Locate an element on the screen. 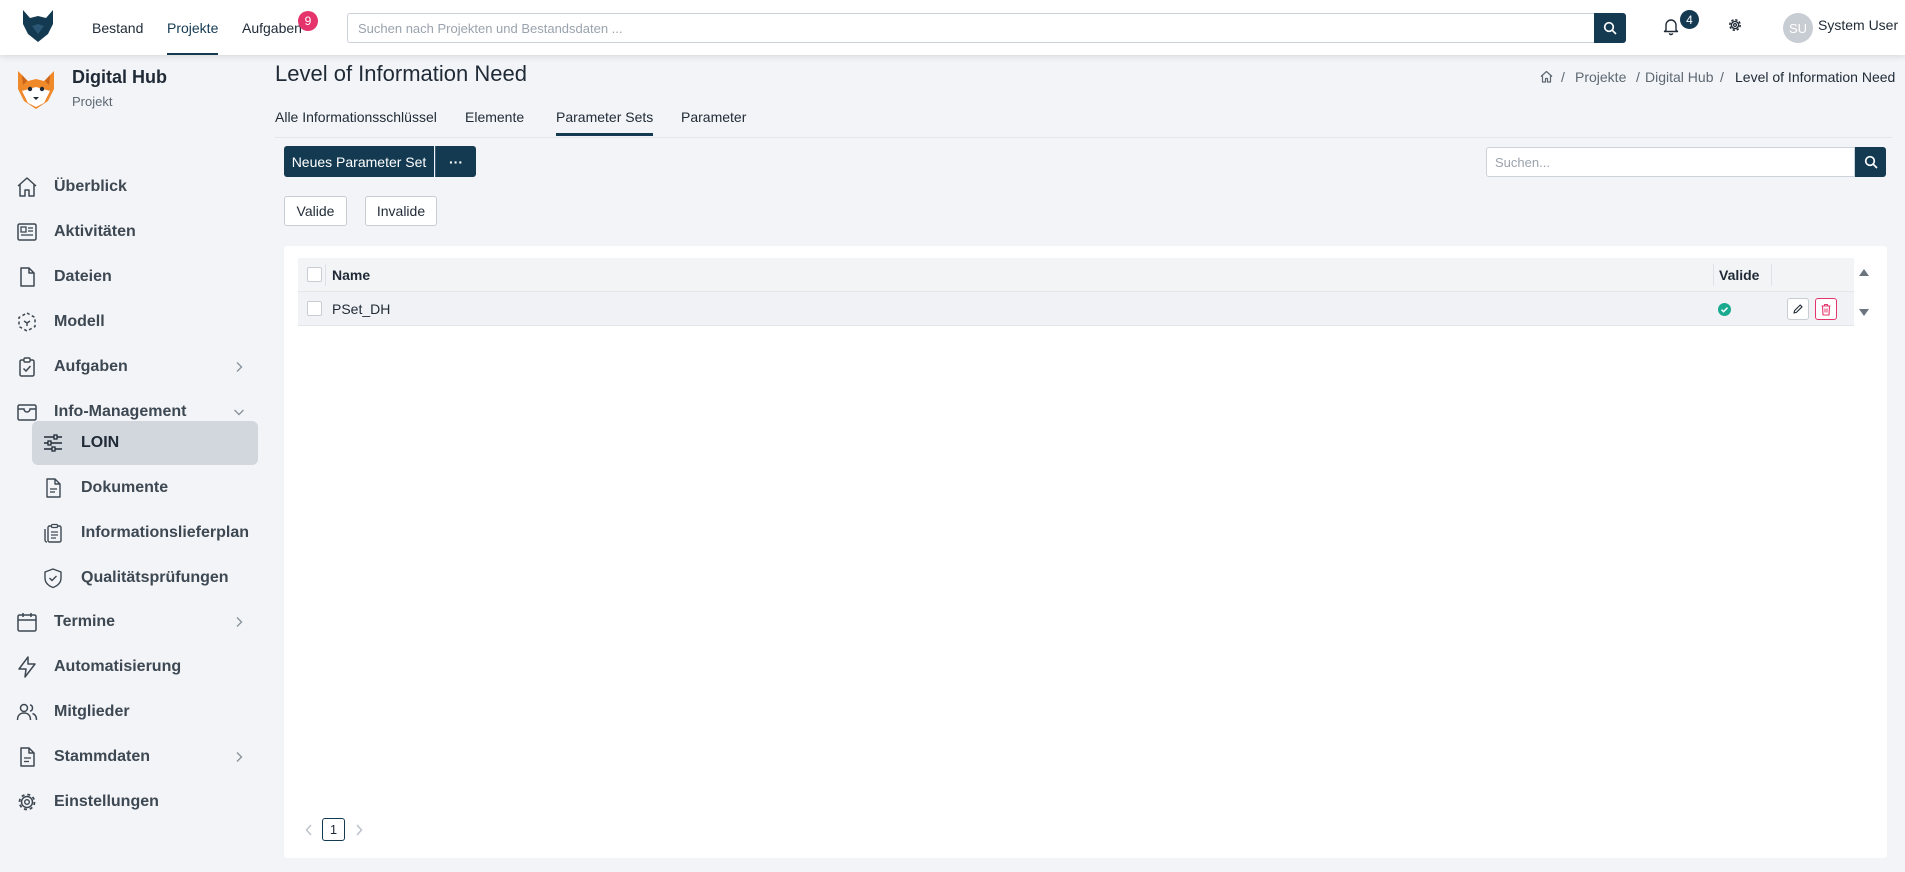 This screenshot has width=1905, height=872. global-search-button is located at coordinates (1610, 28).